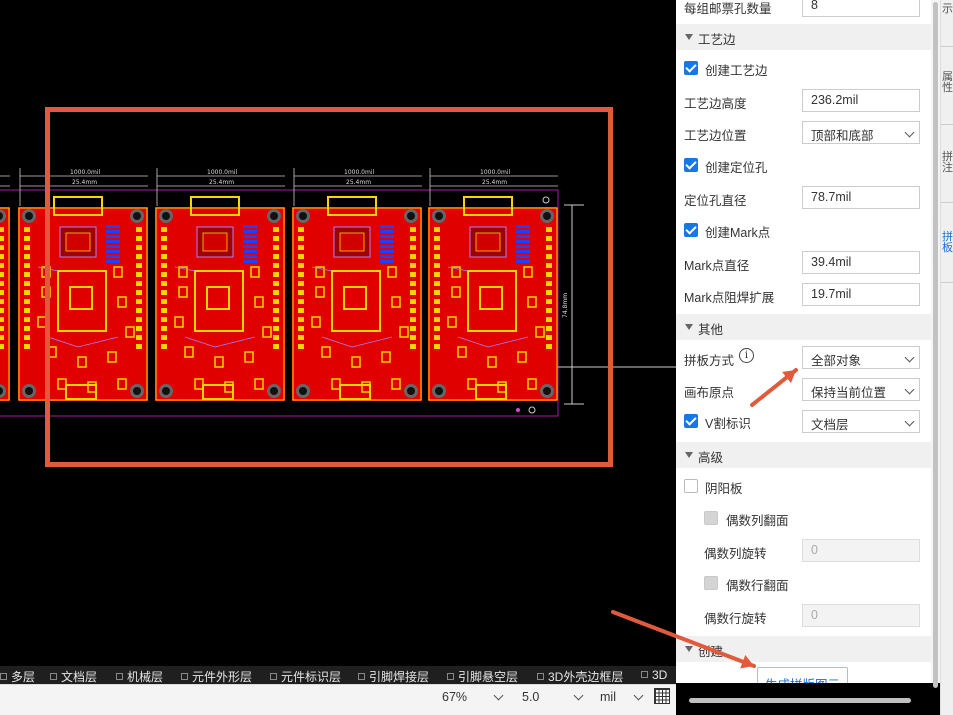 The width and height of the screenshot is (953, 715). What do you see at coordinates (803, 327) in the screenshot?
I see `section-other: 其他` at bounding box center [803, 327].